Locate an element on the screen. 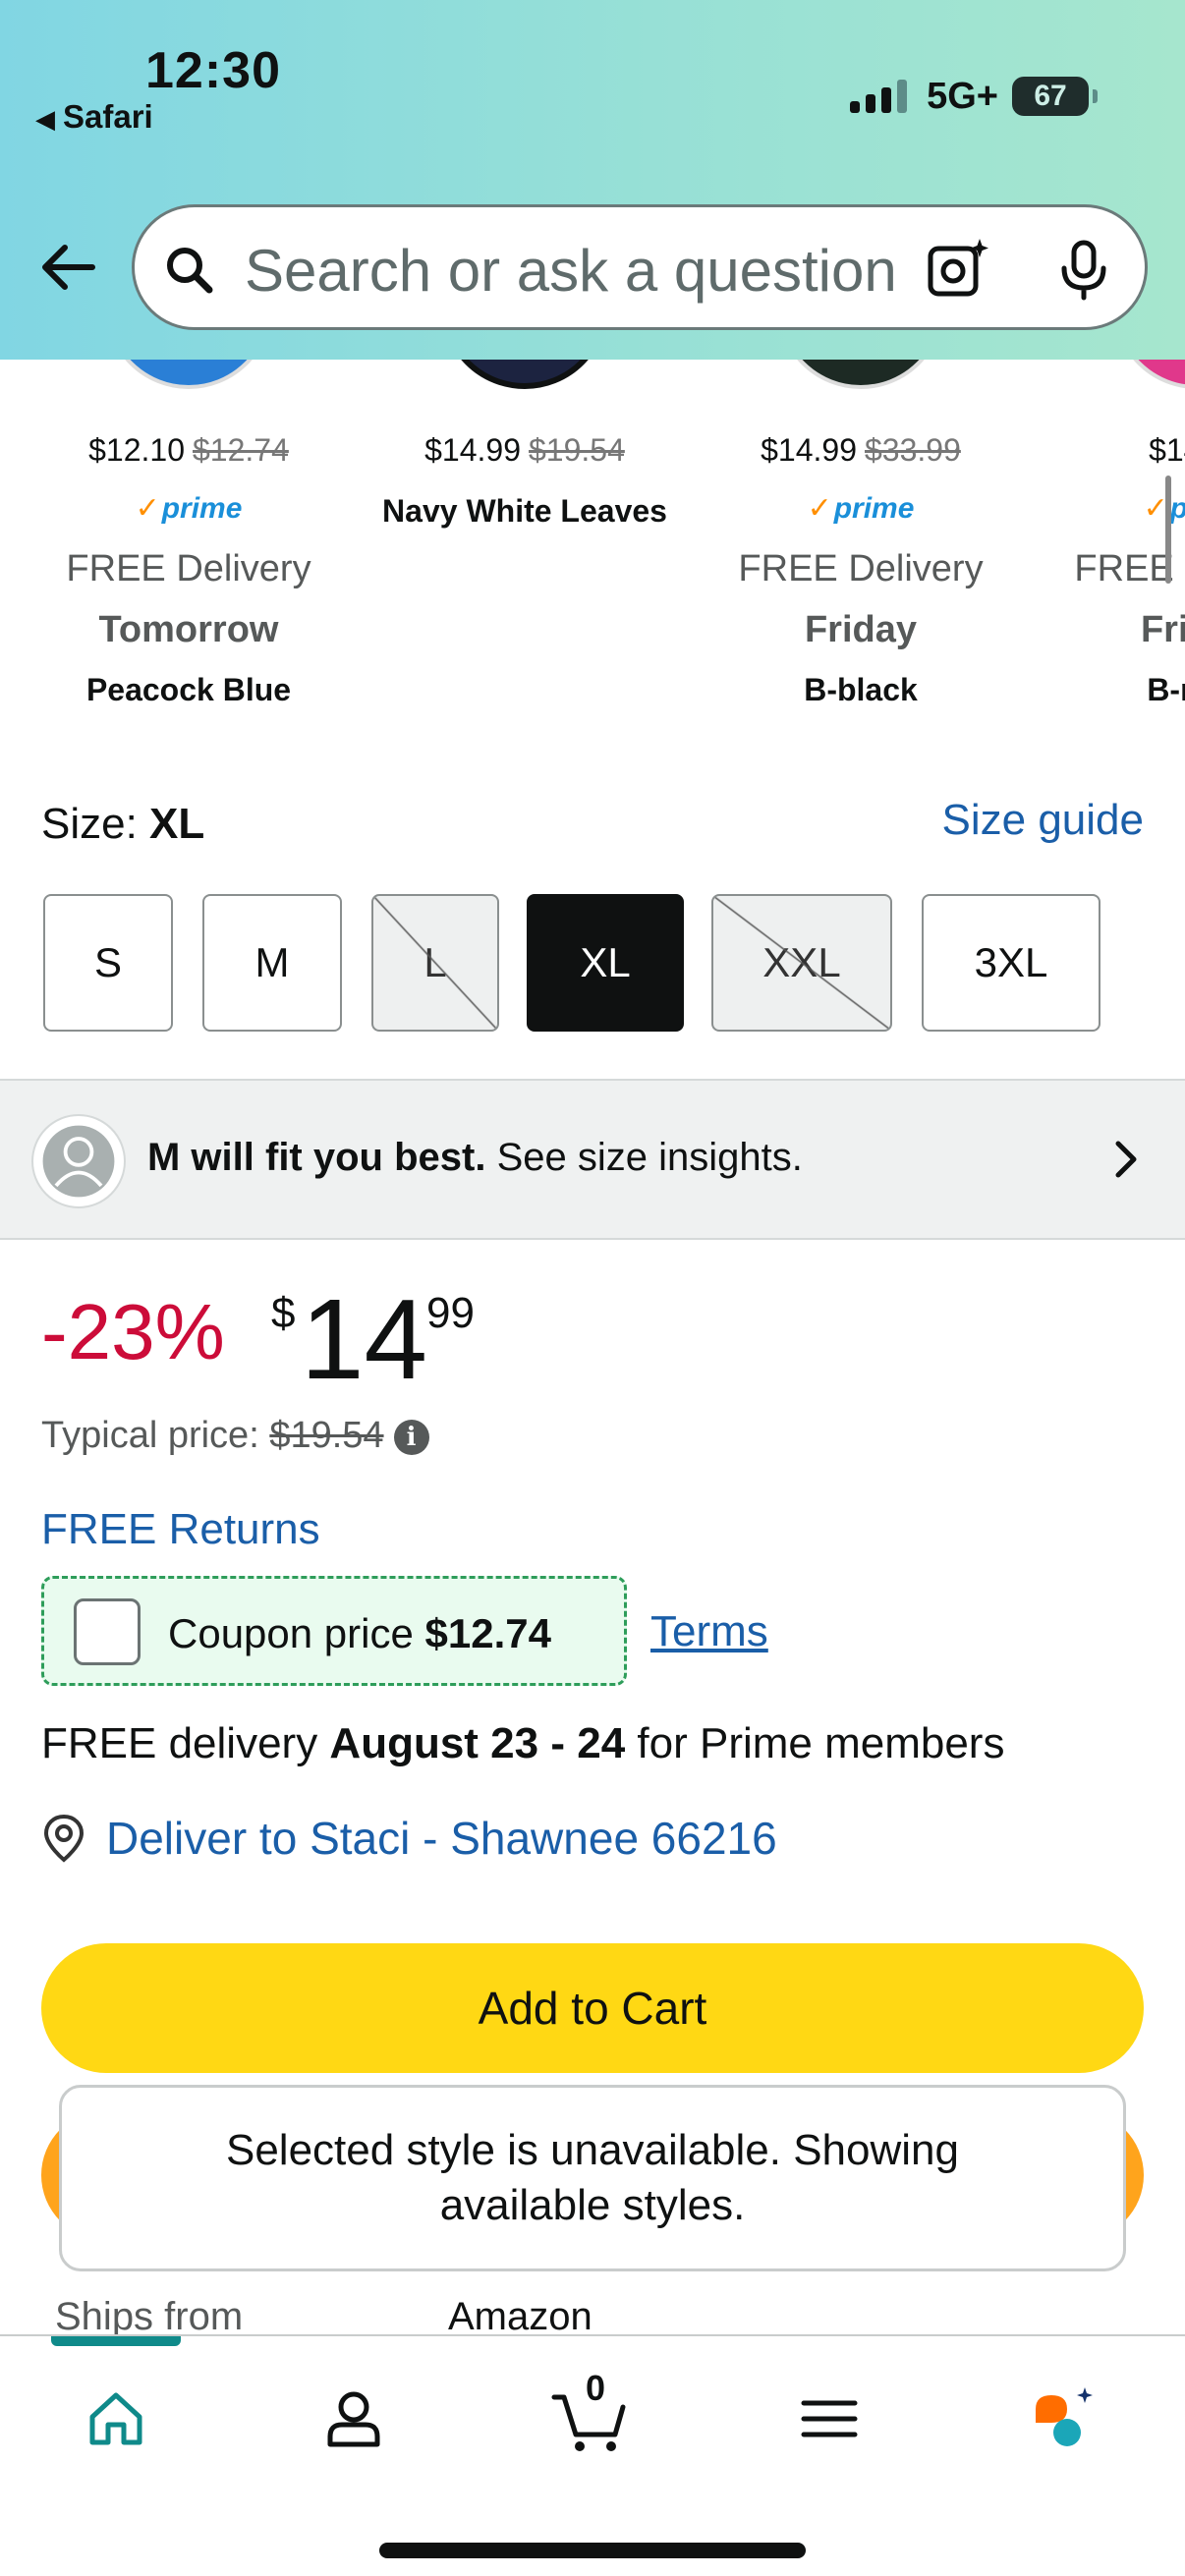 This screenshot has height=2576, width=1185. menu-icon is located at coordinates (830, 2418).